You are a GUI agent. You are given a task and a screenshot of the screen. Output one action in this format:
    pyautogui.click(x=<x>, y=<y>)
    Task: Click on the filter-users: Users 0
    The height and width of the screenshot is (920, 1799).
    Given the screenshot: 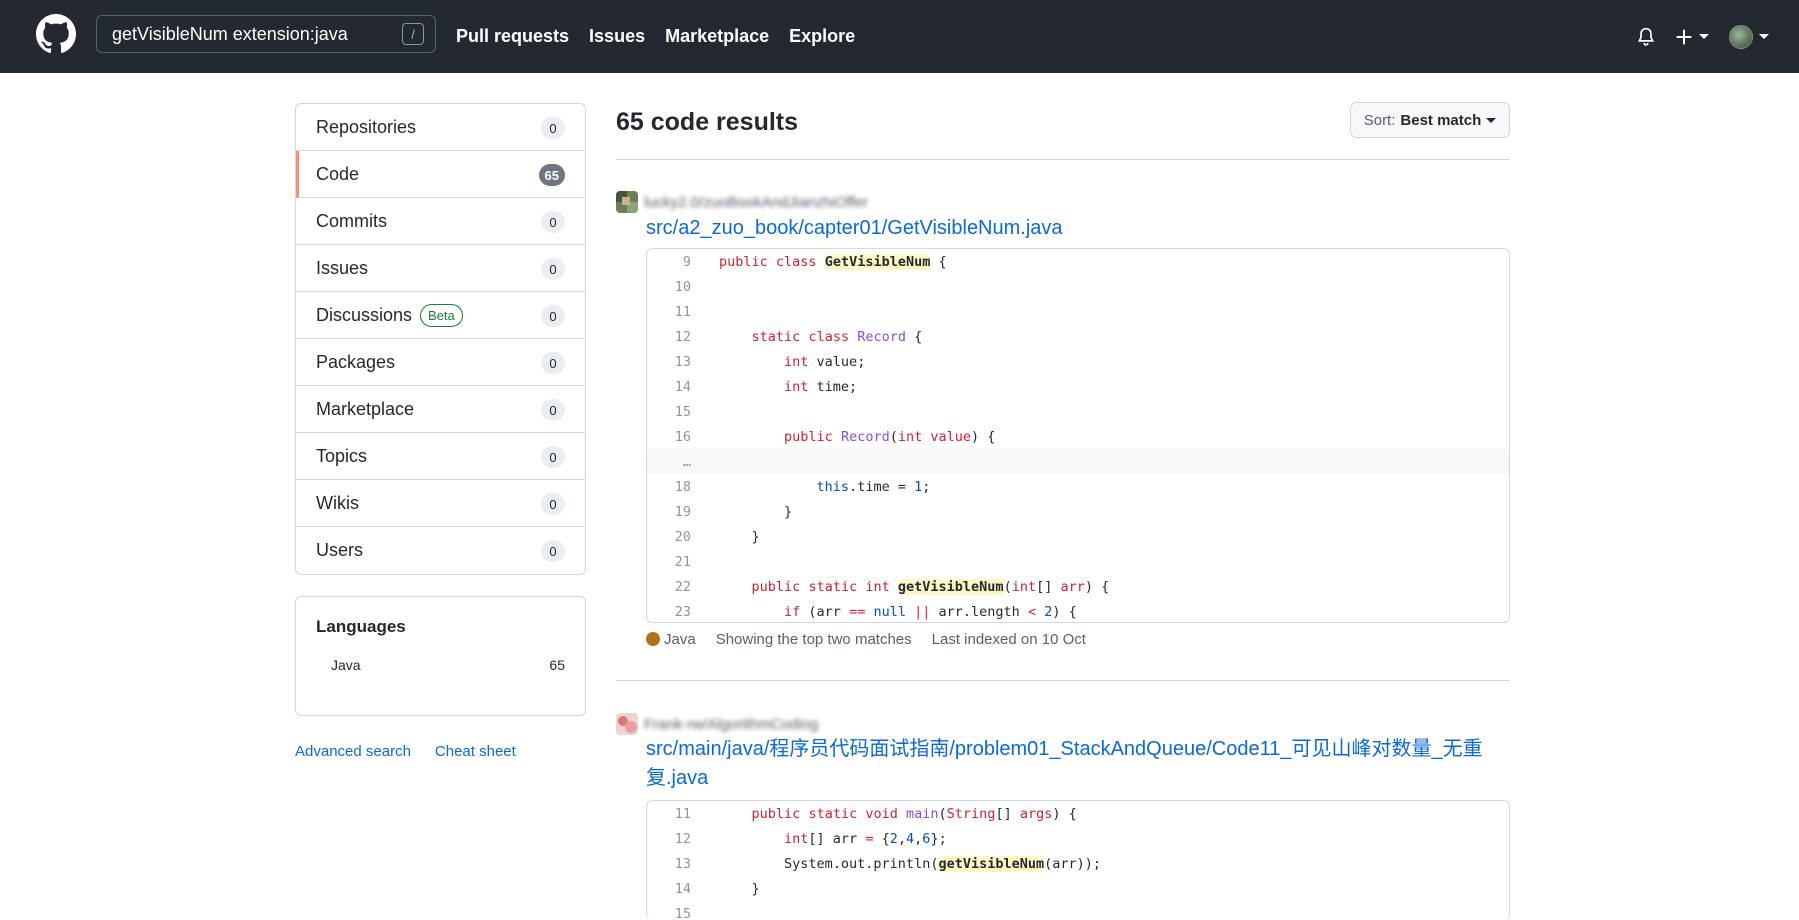 What is the action you would take?
    pyautogui.click(x=440, y=550)
    